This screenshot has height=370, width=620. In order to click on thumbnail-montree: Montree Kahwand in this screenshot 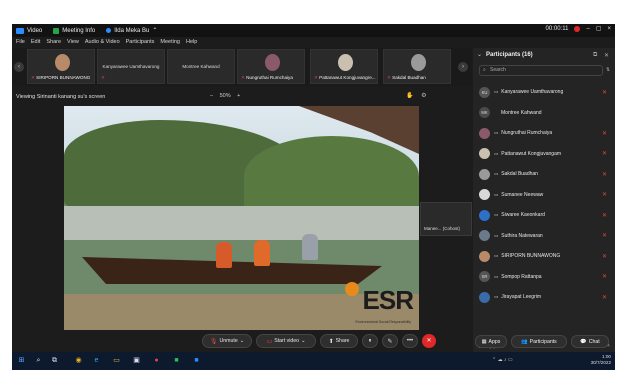, I will do `click(201, 66)`.